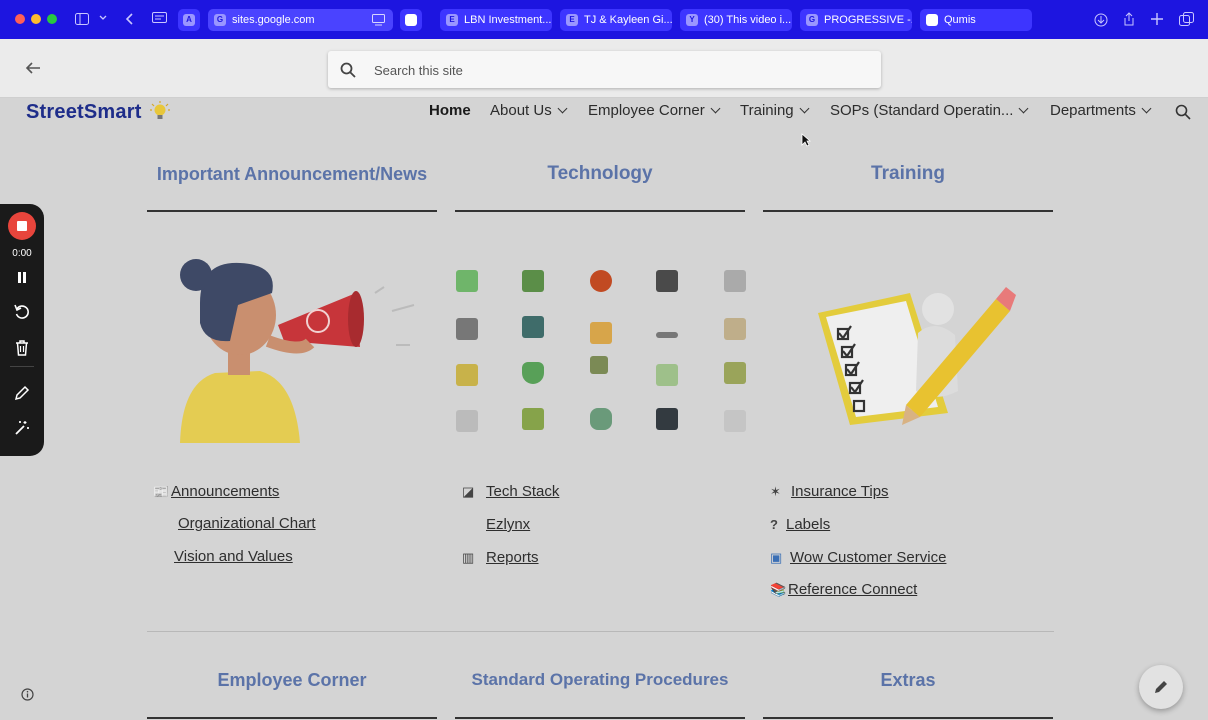 The height and width of the screenshot is (720, 1208). Describe the element at coordinates (189, 20) in the screenshot. I see `tab-pinned-a: A` at that location.